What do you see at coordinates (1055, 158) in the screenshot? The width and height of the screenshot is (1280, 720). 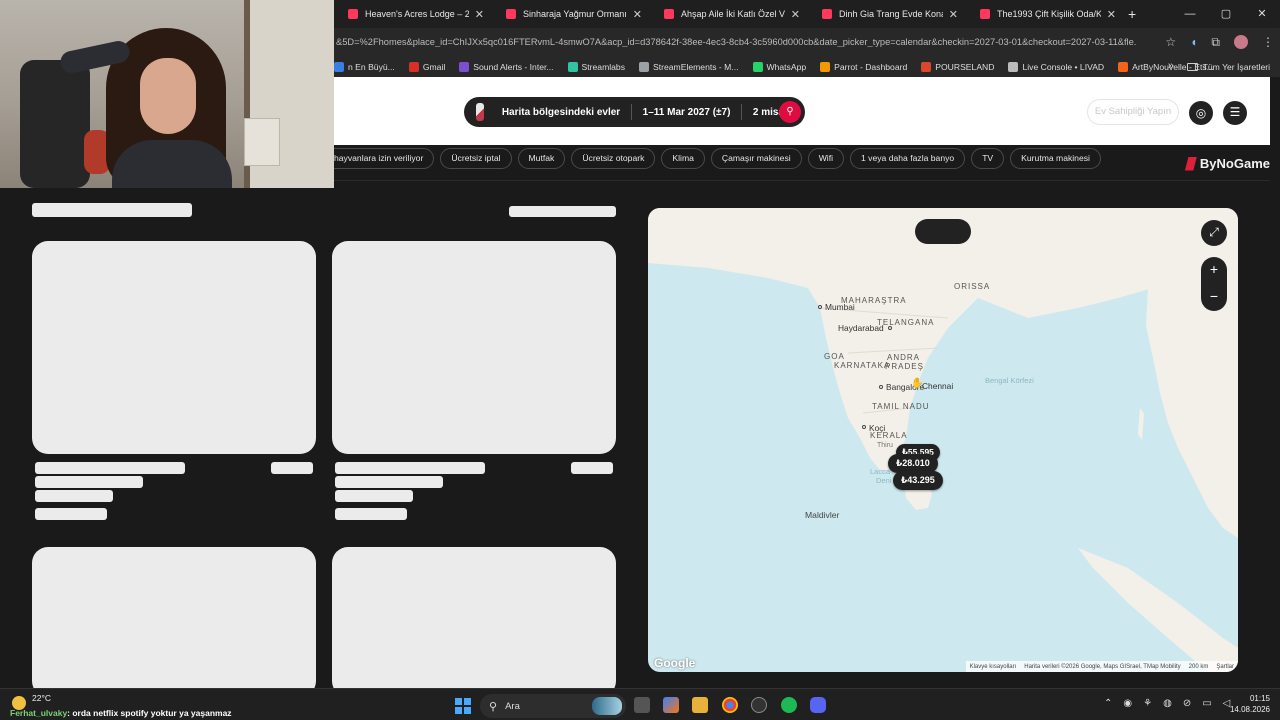 I see `filter-chip: Kurutma makinesi` at bounding box center [1055, 158].